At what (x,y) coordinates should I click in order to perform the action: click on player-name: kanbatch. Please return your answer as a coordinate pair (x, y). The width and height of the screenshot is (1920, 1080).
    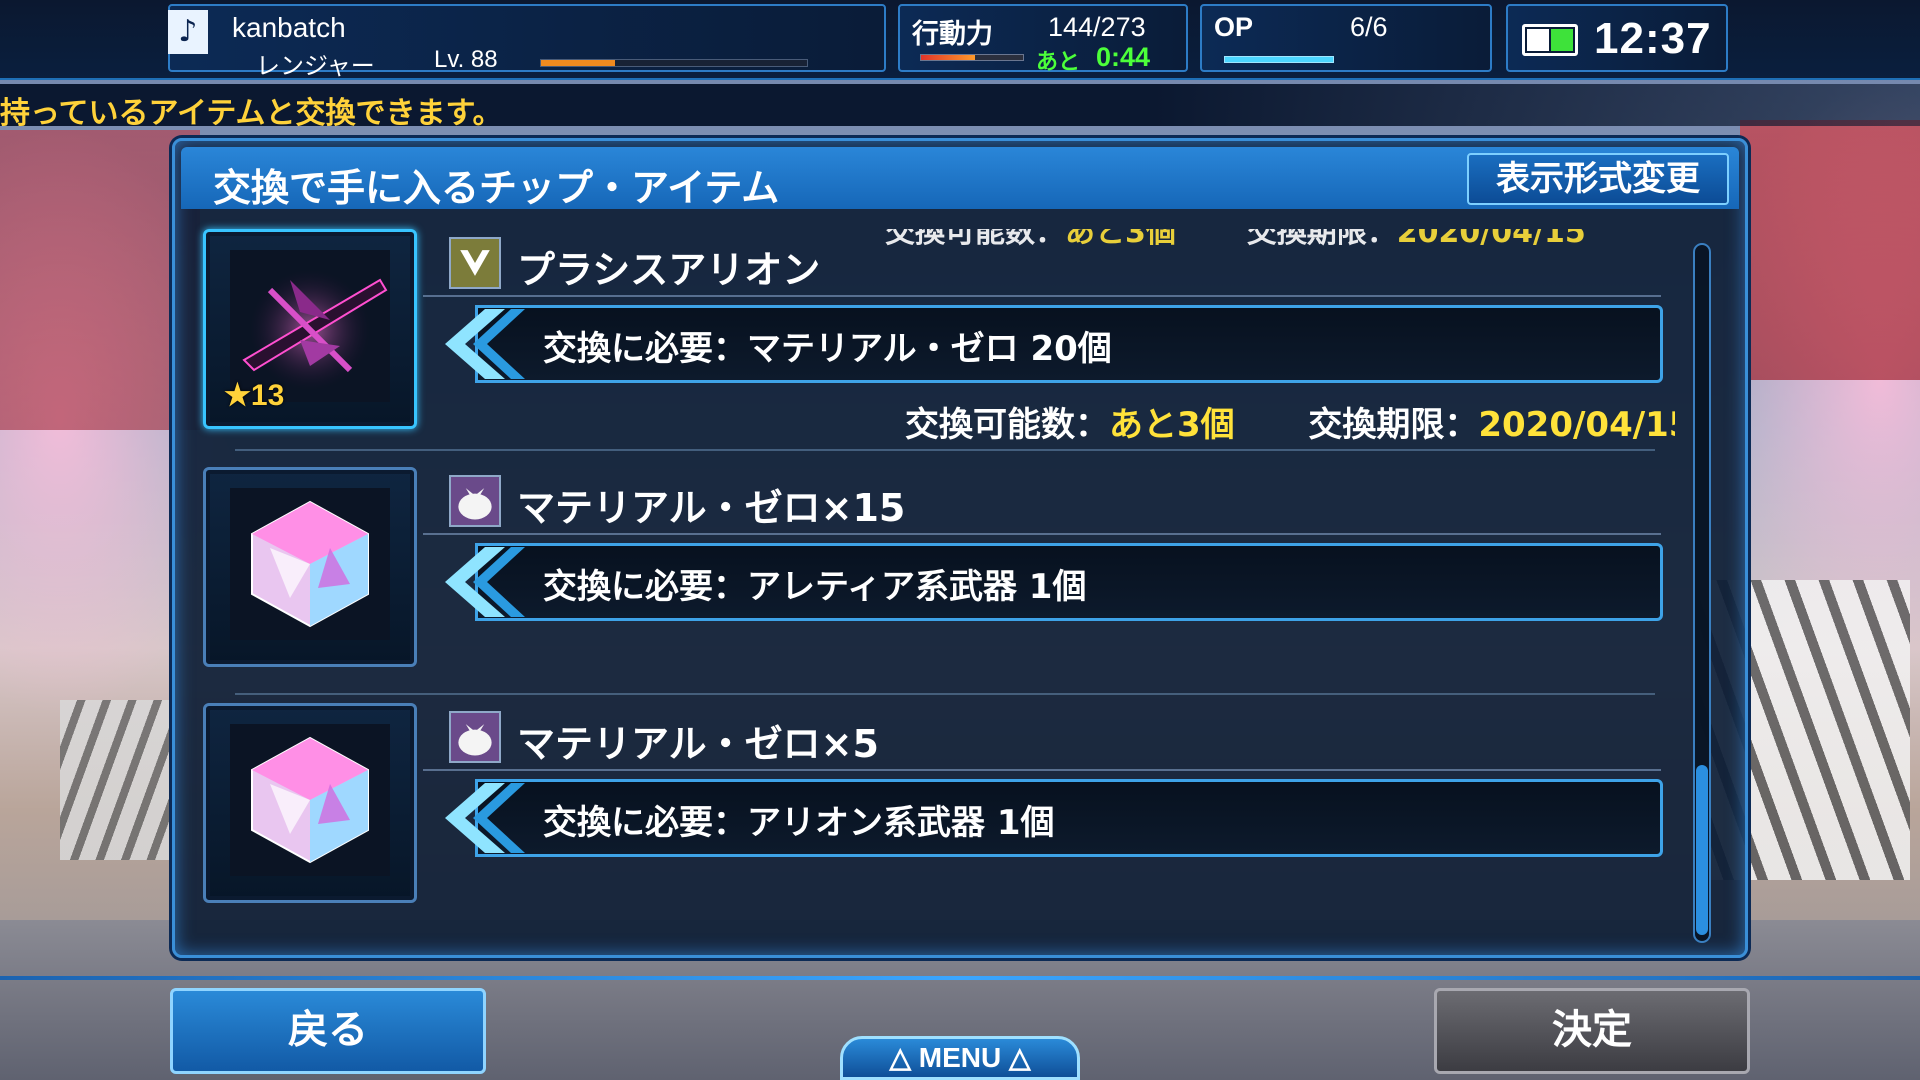
    Looking at the image, I should click on (289, 27).